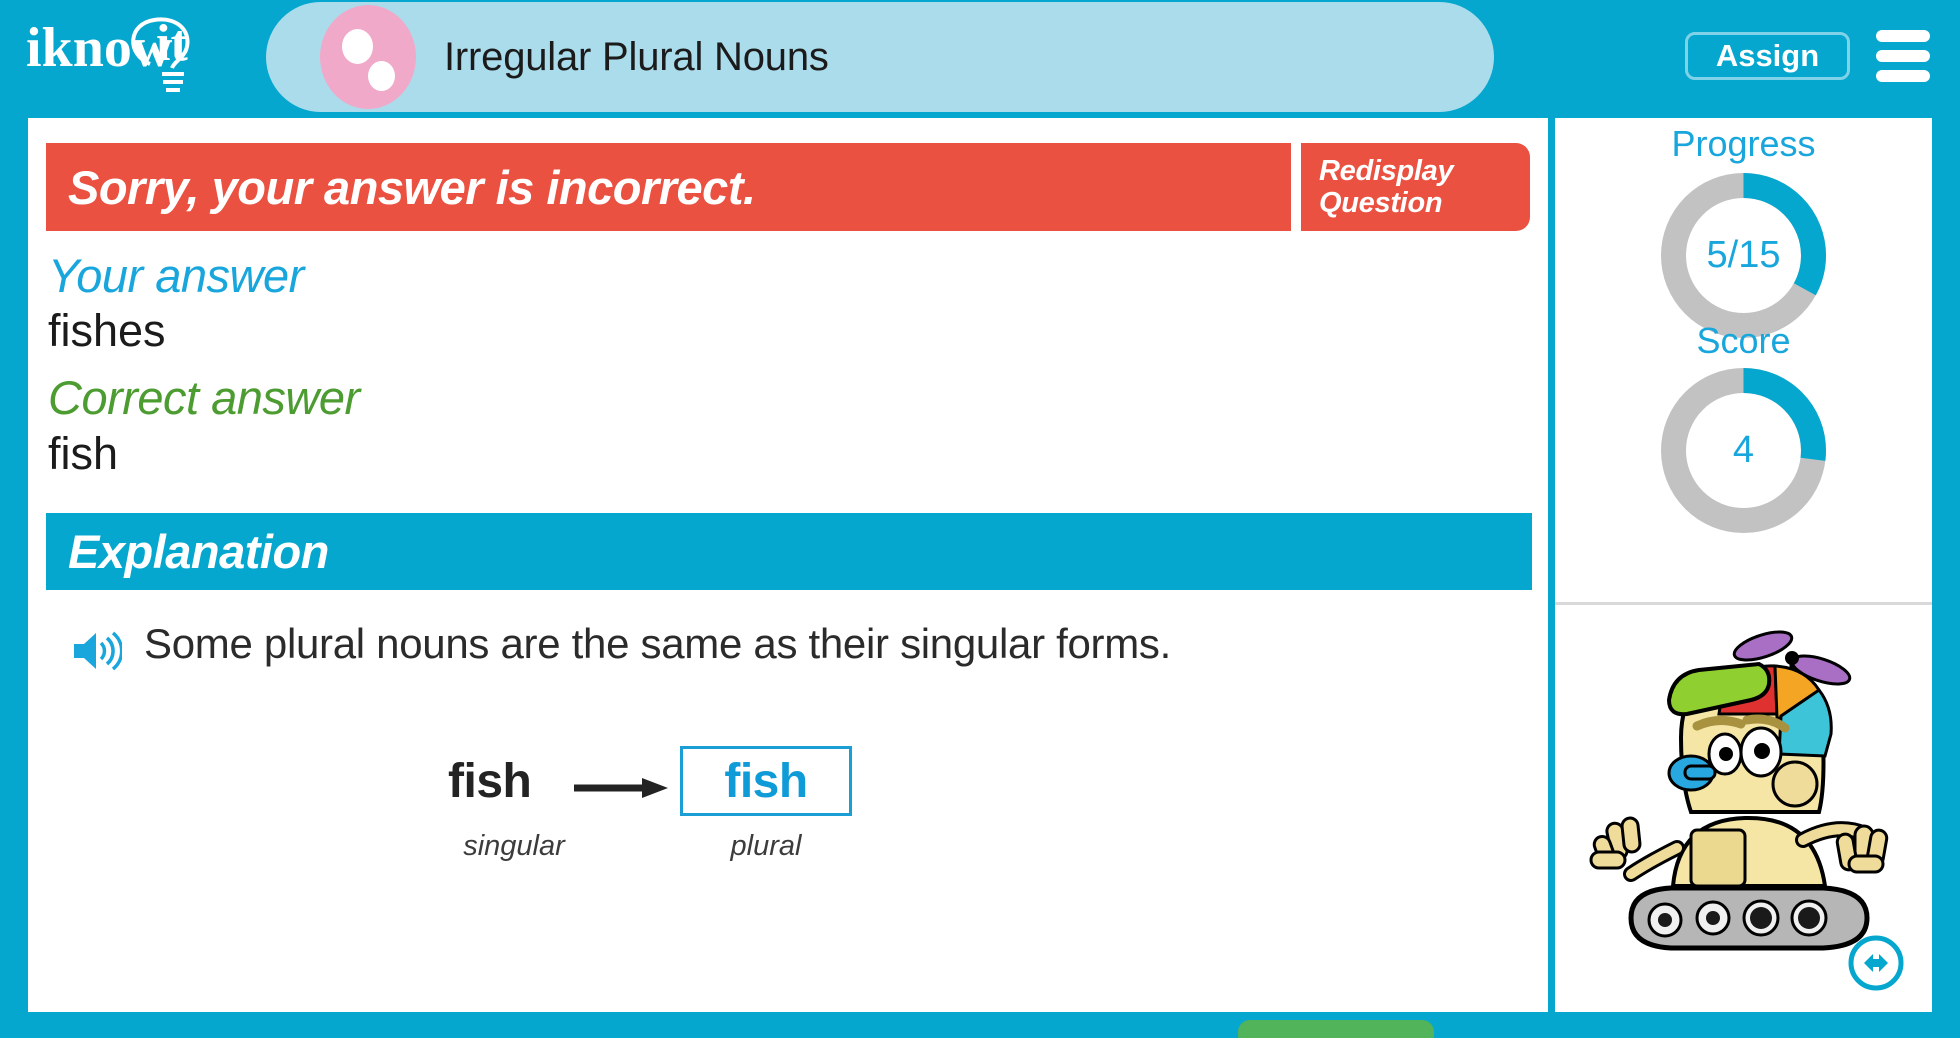  What do you see at coordinates (1876, 963) in the screenshot?
I see `left-right-arrows-icon` at bounding box center [1876, 963].